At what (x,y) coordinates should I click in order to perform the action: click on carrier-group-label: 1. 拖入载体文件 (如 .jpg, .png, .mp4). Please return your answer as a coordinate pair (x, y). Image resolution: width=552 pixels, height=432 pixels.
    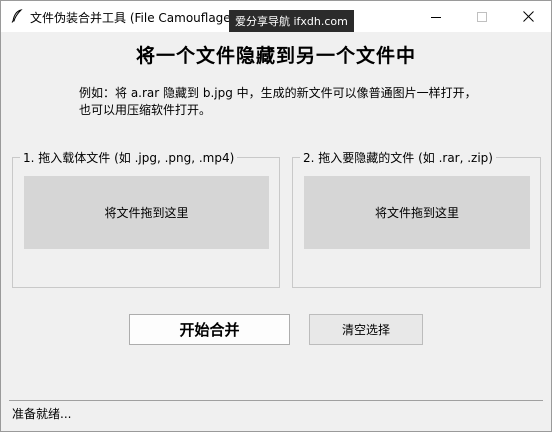
    Looking at the image, I should click on (129, 157).